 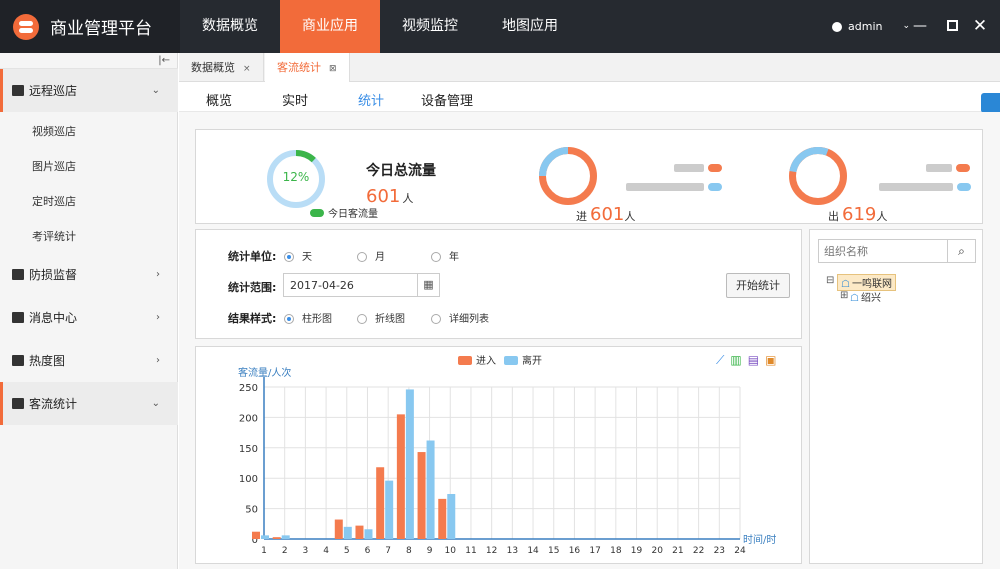 I want to click on chevron-down-icon: ⌄, so click(x=906, y=26).